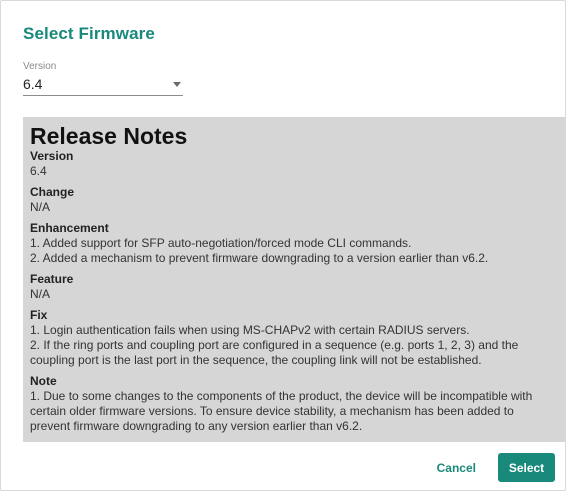  What do you see at coordinates (52, 192) in the screenshot?
I see `section-heading: Change` at bounding box center [52, 192].